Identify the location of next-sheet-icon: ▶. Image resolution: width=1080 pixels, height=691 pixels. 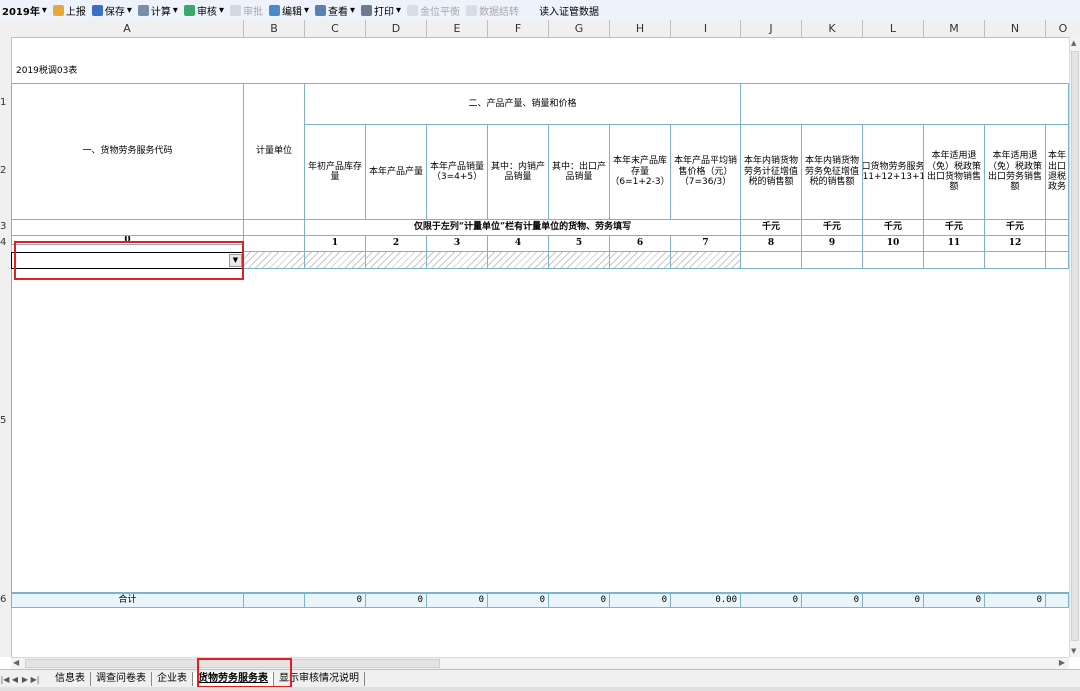
(25, 679).